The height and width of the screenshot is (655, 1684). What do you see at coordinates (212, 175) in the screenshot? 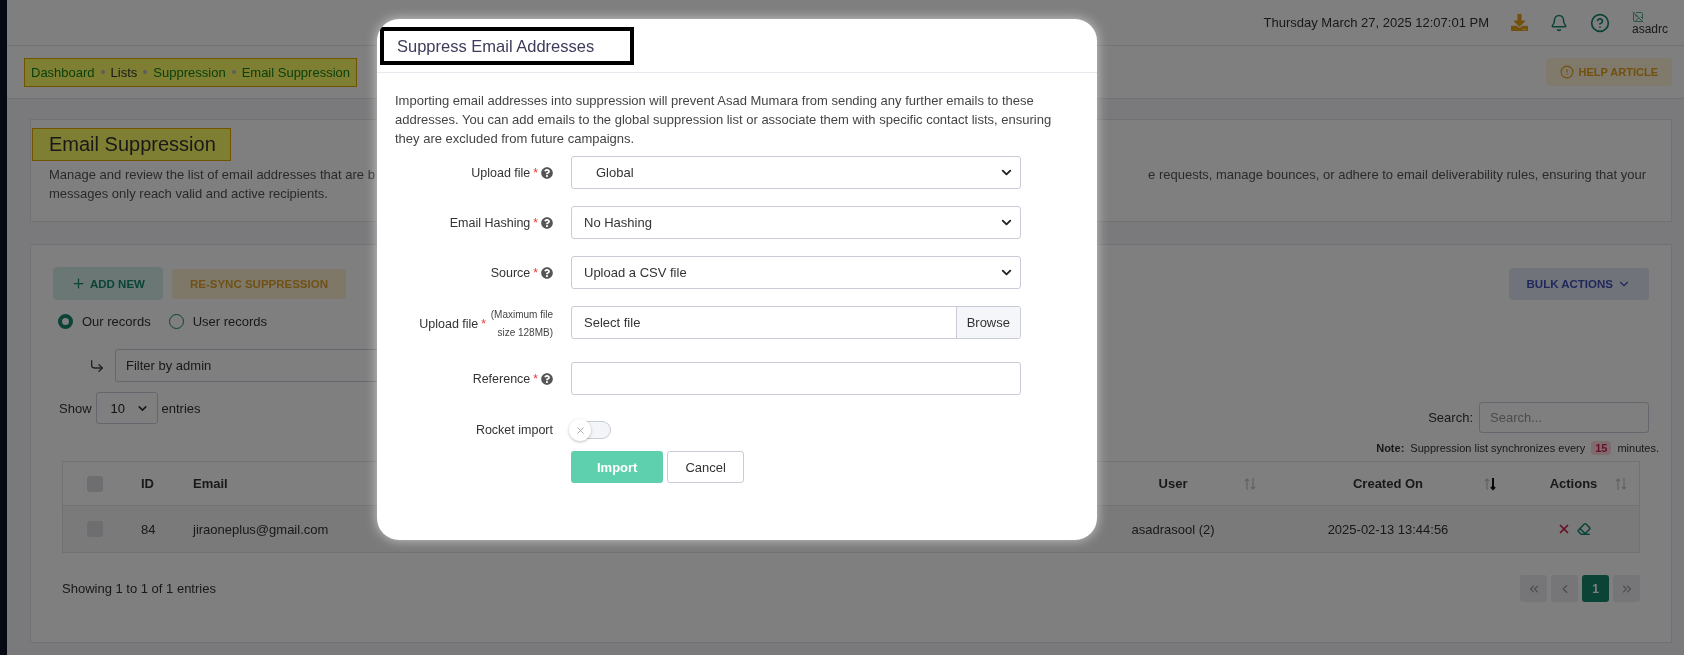
I see `page-description: Manage and review the list of email addresses that are b` at bounding box center [212, 175].